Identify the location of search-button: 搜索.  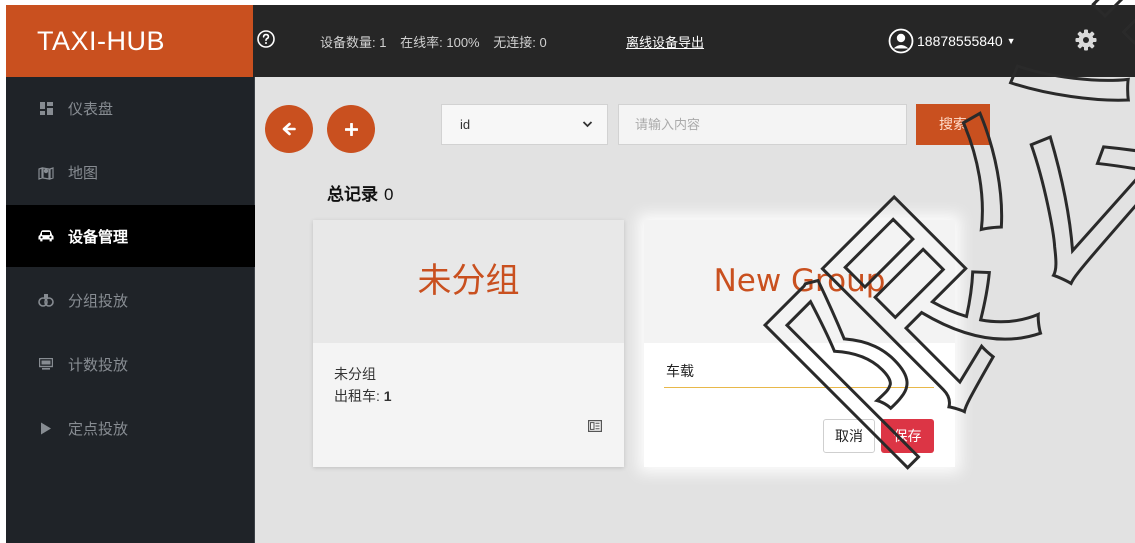
(953, 124).